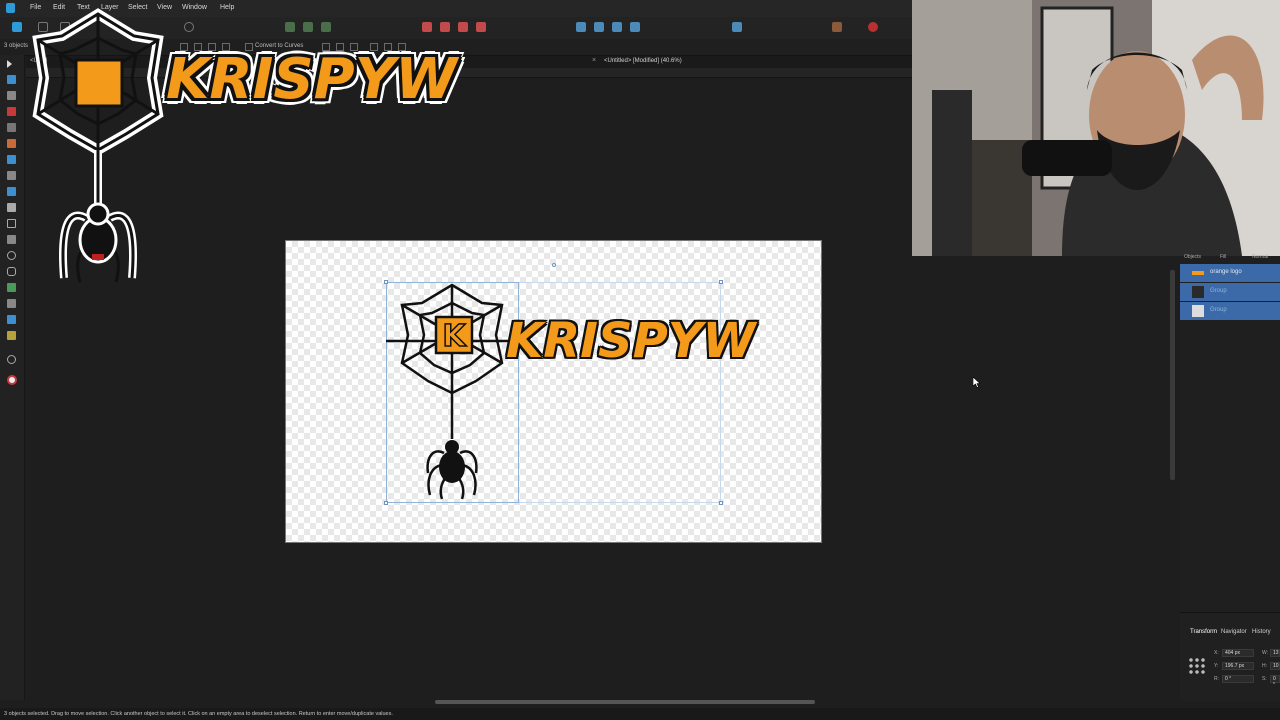 The height and width of the screenshot is (720, 1280). I want to click on svg-text: K, so click(454, 336).